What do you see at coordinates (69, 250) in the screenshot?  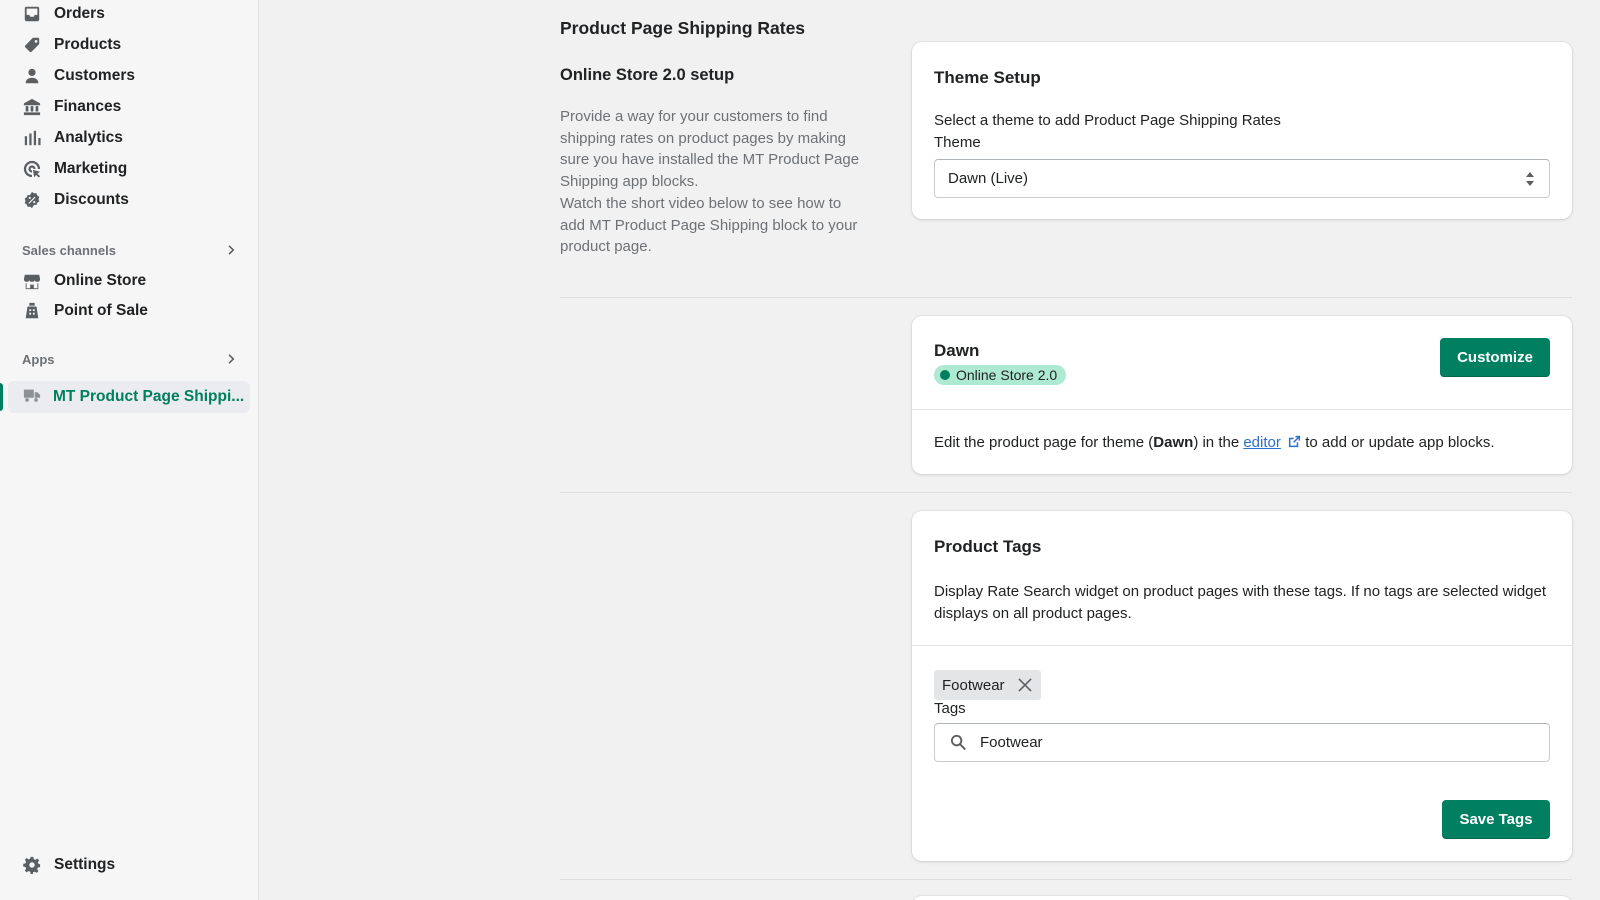 I see `sales-channels-heading: Sales channels` at bounding box center [69, 250].